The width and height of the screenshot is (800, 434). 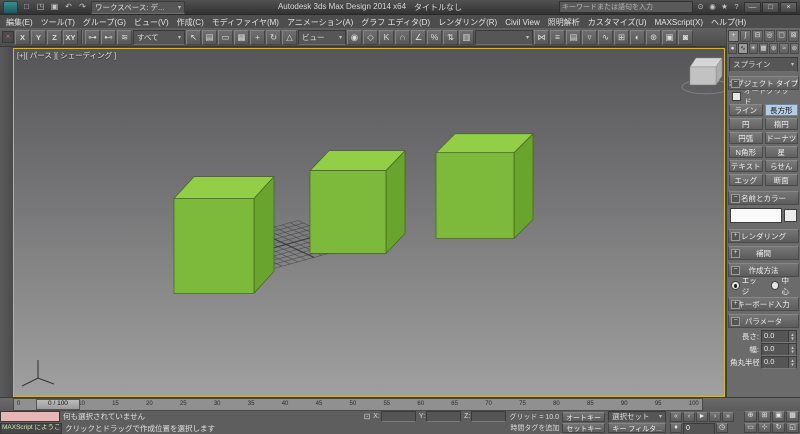 What do you see at coordinates (22, 37) in the screenshot?
I see `axis-constraint-button: X` at bounding box center [22, 37].